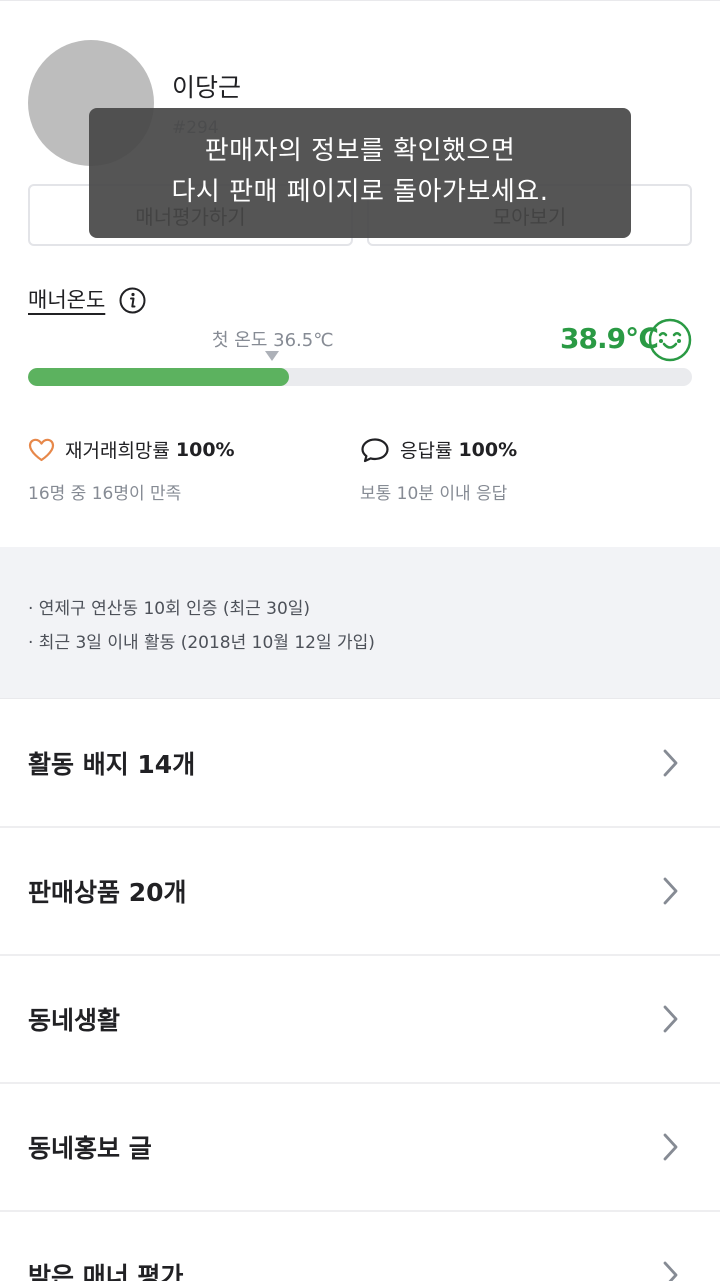 Image resolution: width=720 pixels, height=1281 pixels. What do you see at coordinates (434, 494) in the screenshot?
I see `response-sub: 보통 10분 이내 응답` at bounding box center [434, 494].